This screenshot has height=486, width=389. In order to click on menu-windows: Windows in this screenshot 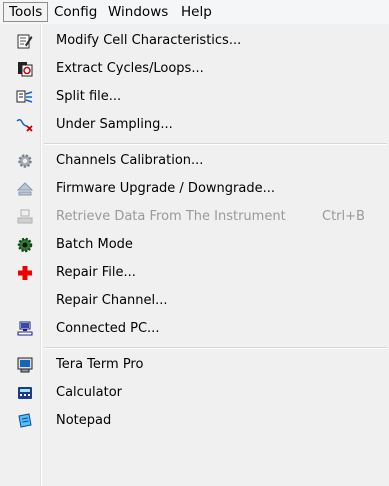, I will do `click(138, 12)`.